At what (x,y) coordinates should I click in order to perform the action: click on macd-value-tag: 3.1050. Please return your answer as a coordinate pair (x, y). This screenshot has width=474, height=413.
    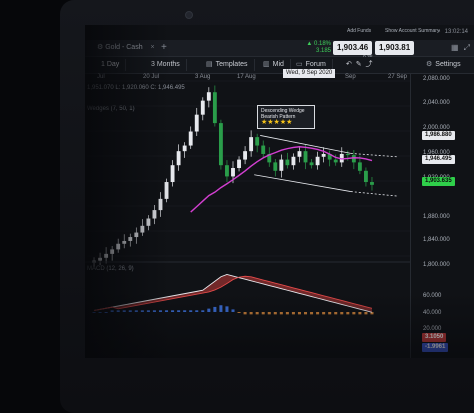
    Looking at the image, I should click on (434, 337).